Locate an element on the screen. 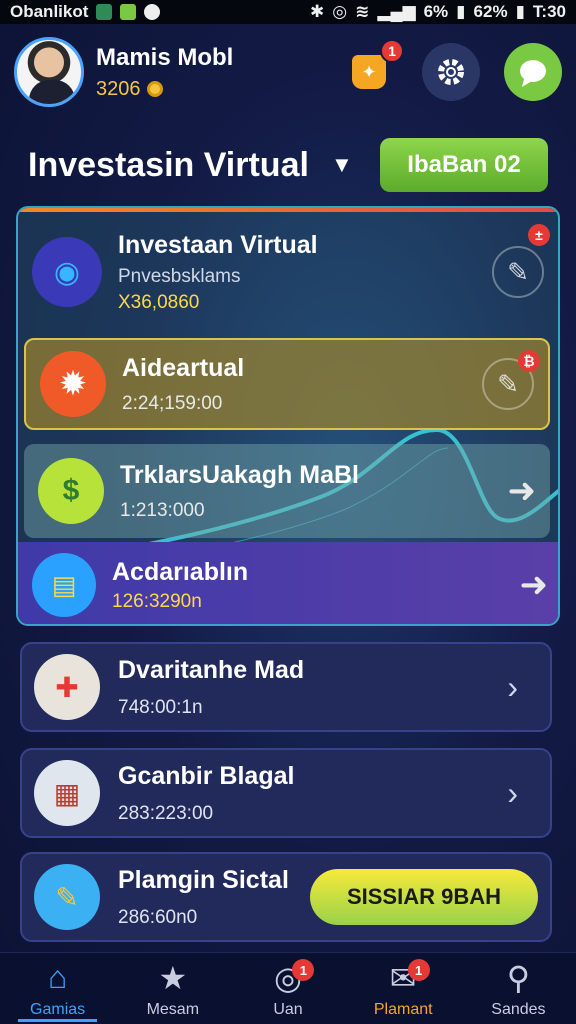  card-title: TrklarsUakagh MaBl is located at coordinates (239, 474).